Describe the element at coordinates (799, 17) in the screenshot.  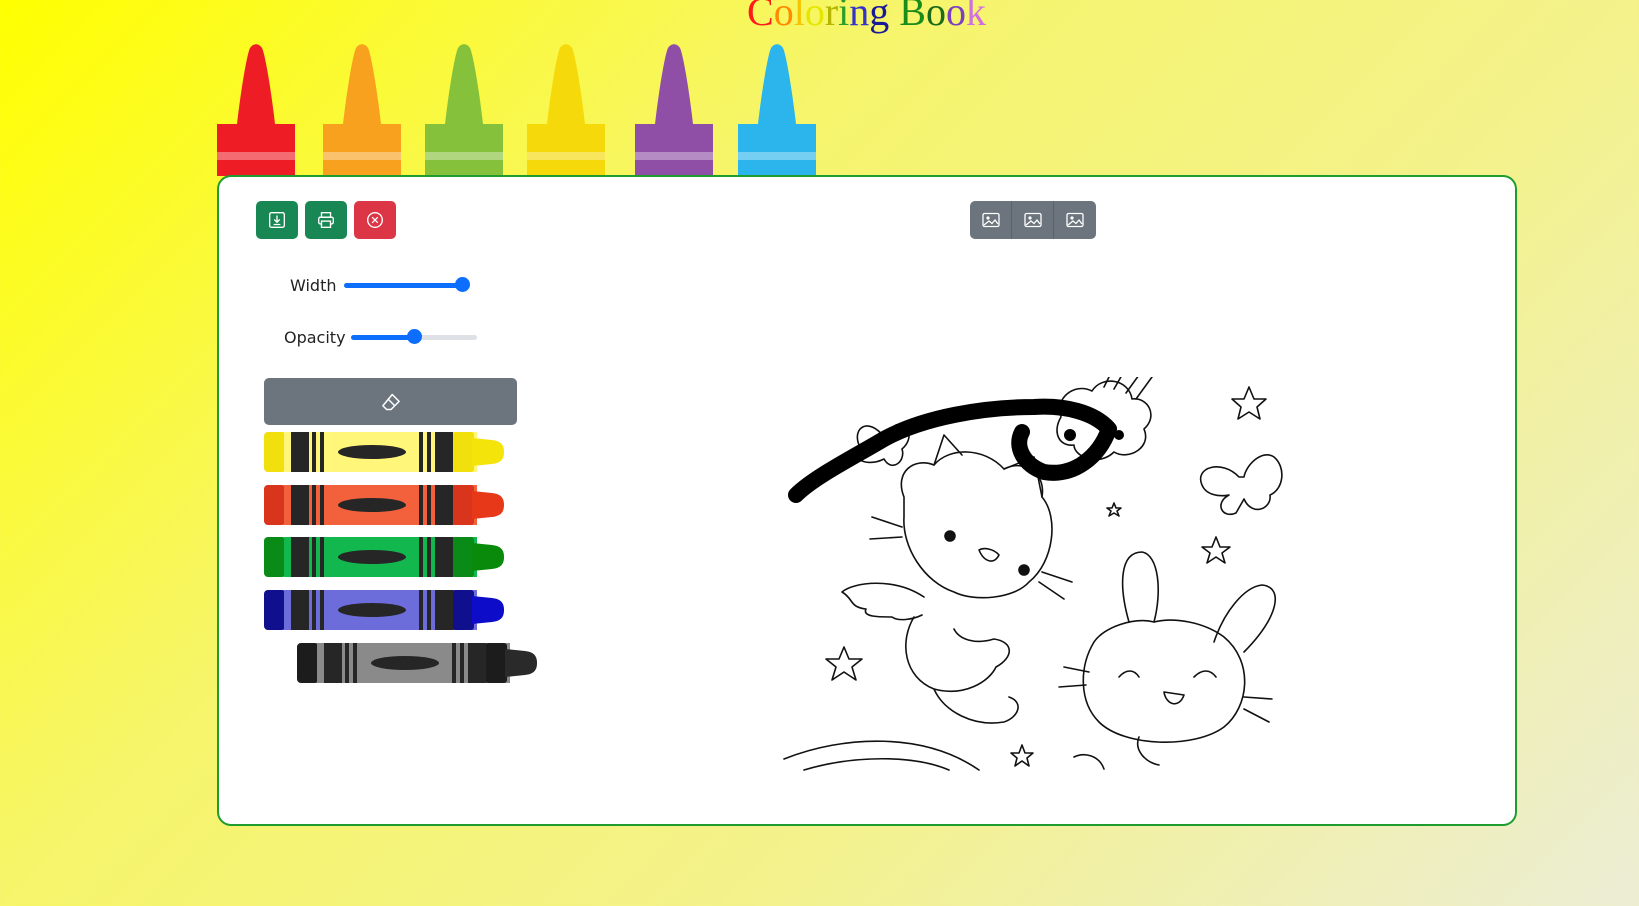
I see `title-letter: l` at that location.